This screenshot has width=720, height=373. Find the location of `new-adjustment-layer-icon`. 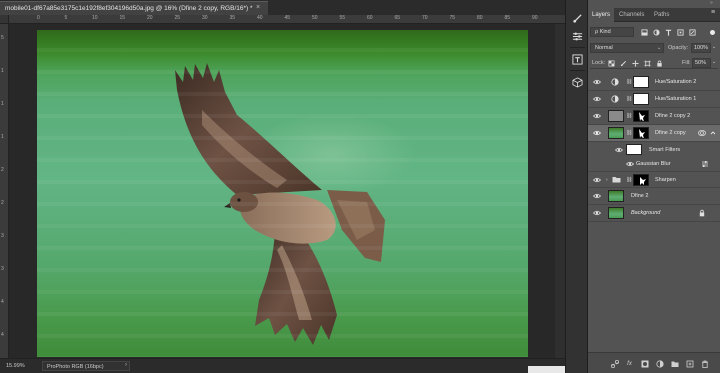

new-adjustment-layer-icon is located at coordinates (659, 363).